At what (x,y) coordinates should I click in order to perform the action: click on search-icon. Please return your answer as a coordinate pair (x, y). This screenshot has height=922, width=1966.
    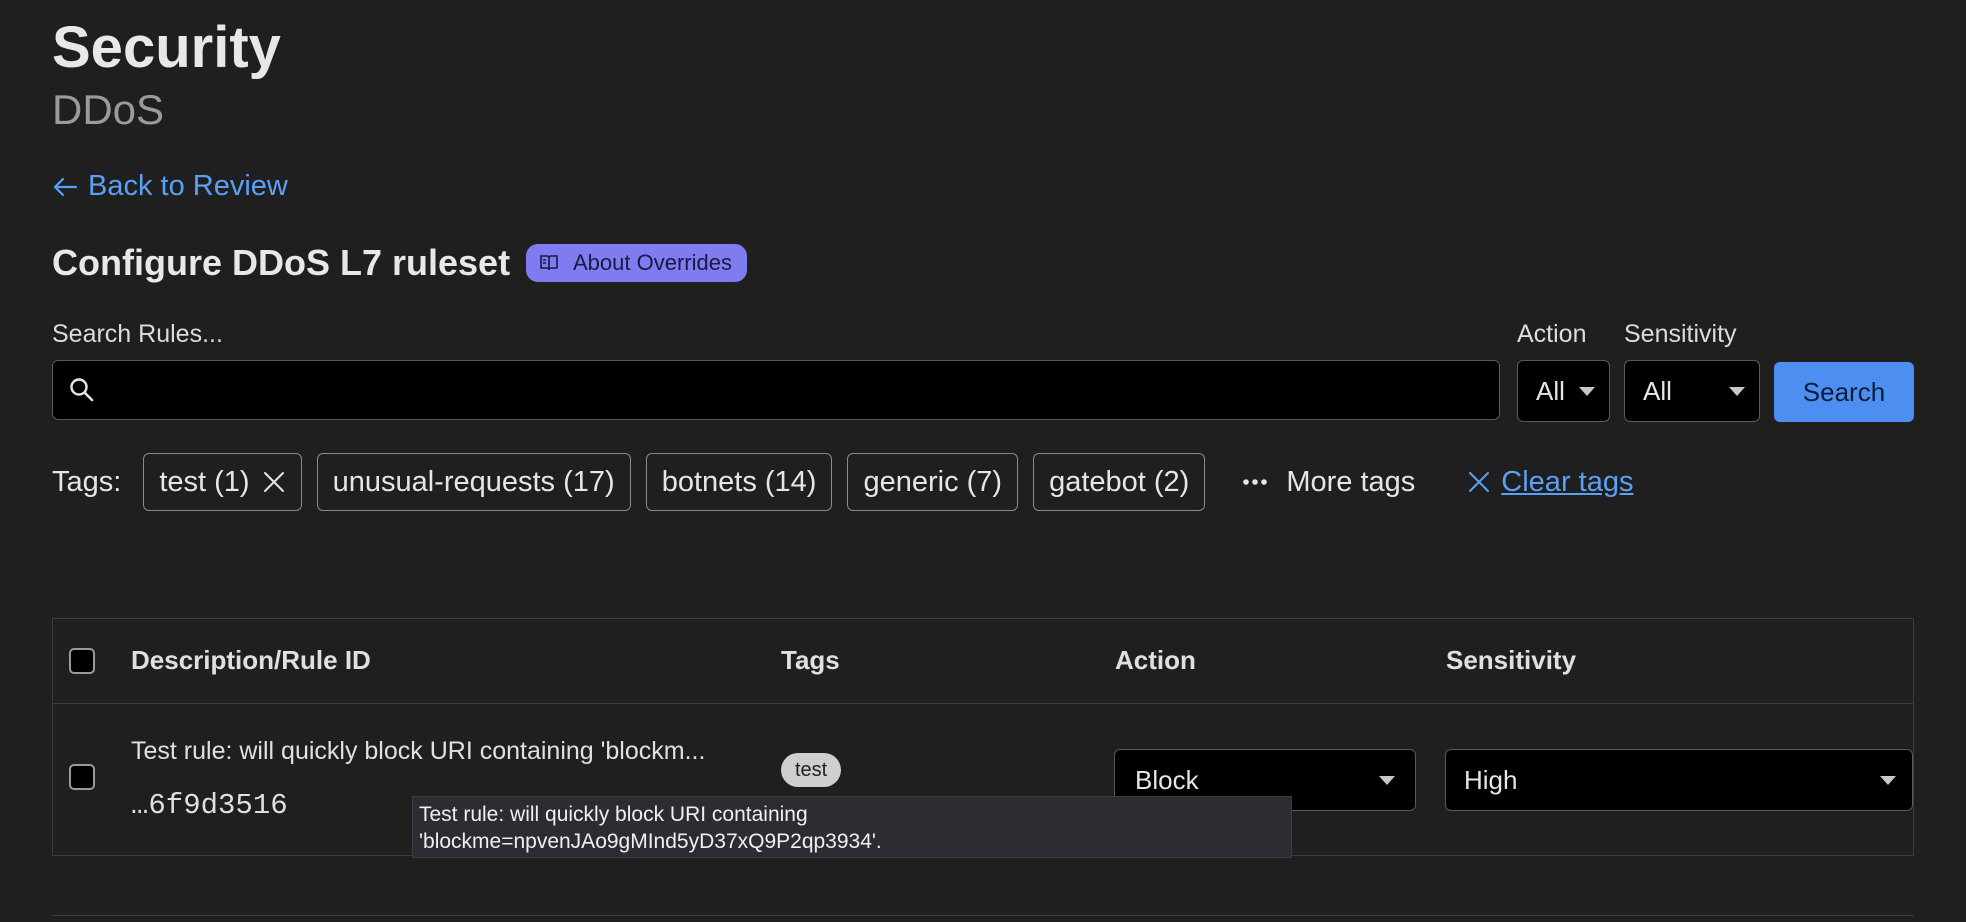
    Looking at the image, I should click on (82, 390).